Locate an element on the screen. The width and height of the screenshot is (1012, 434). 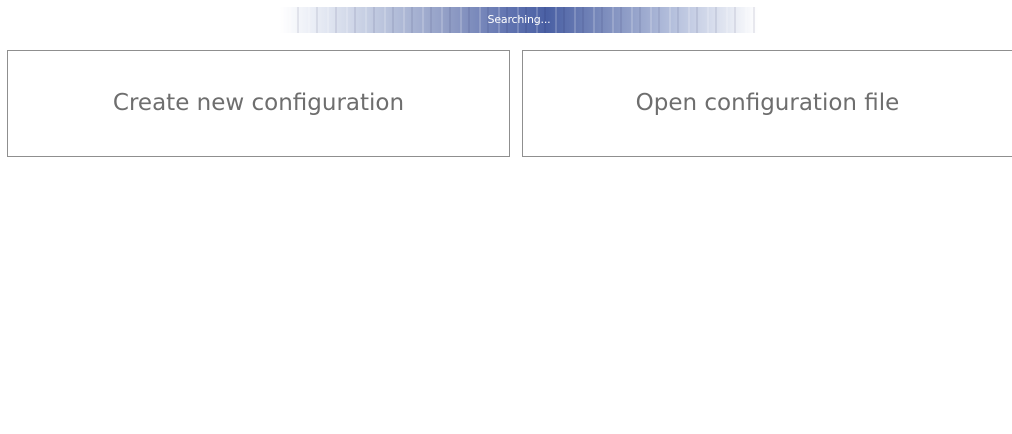
open-configuration-file-button: Open configuration file is located at coordinates (767, 103).